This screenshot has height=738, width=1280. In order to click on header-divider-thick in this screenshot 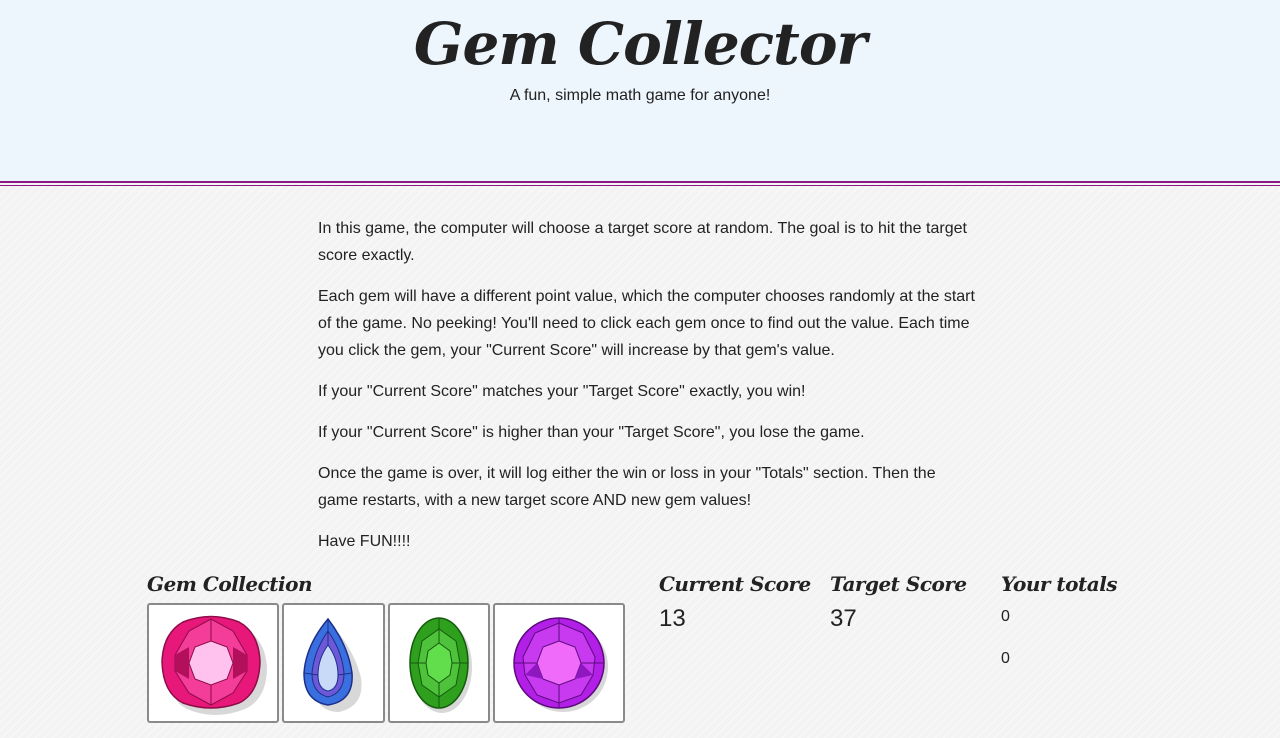, I will do `click(640, 182)`.